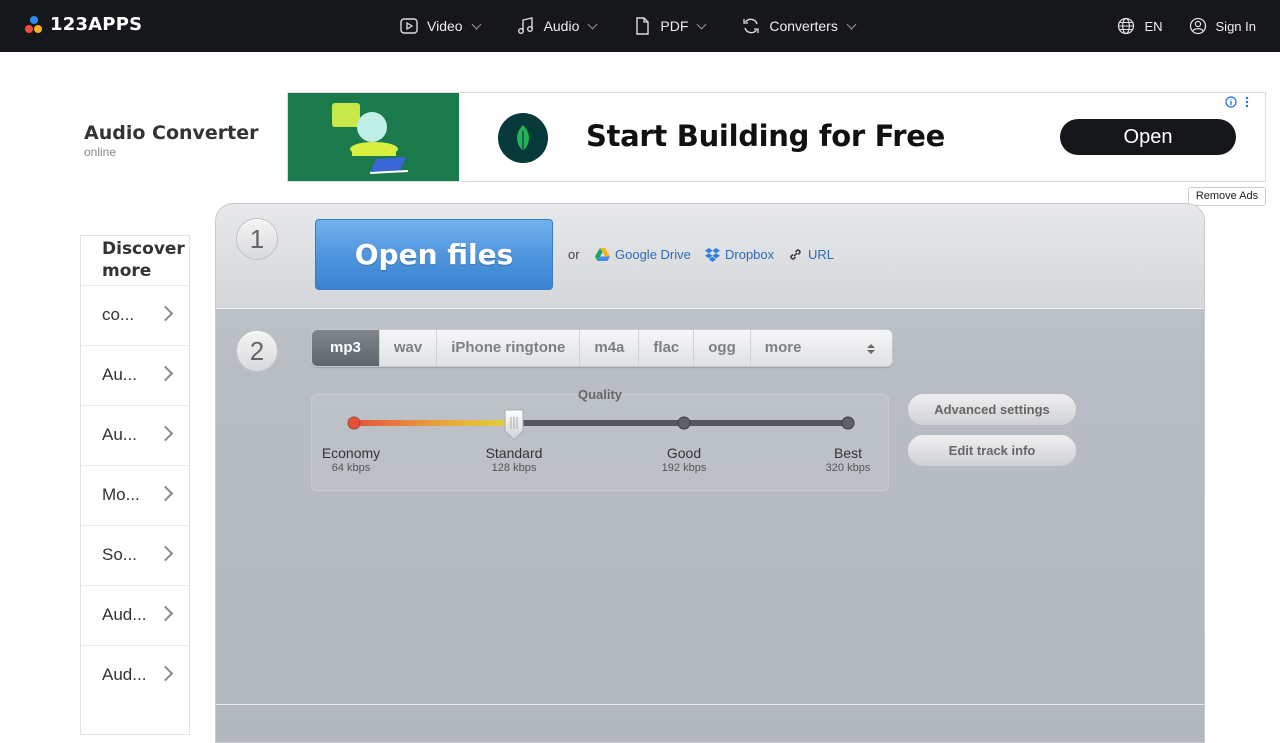 The width and height of the screenshot is (1280, 743). I want to click on slider-stop-good, so click(684, 423).